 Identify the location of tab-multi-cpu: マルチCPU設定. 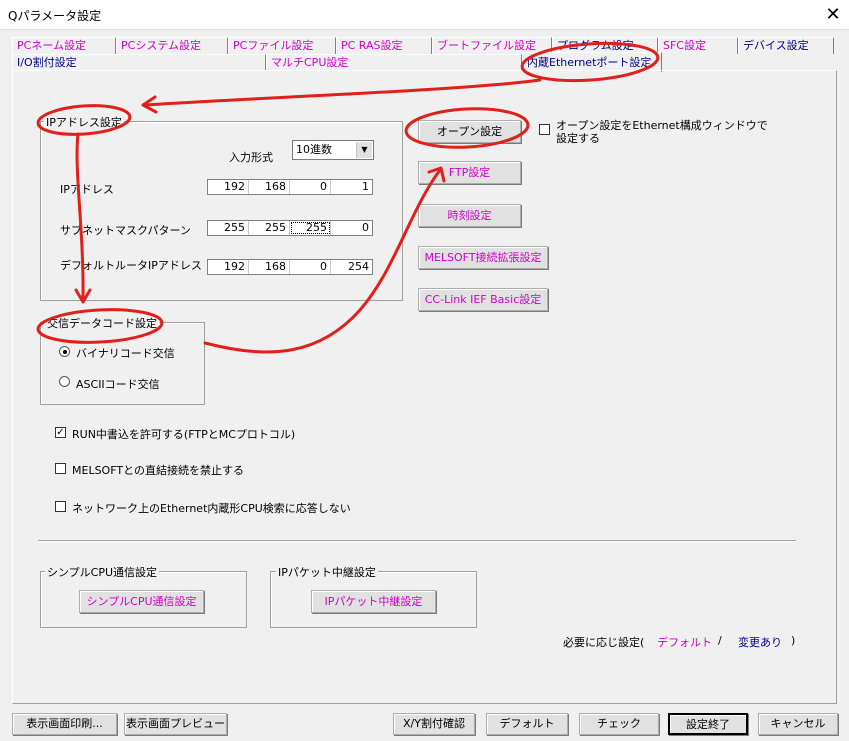
(394, 62).